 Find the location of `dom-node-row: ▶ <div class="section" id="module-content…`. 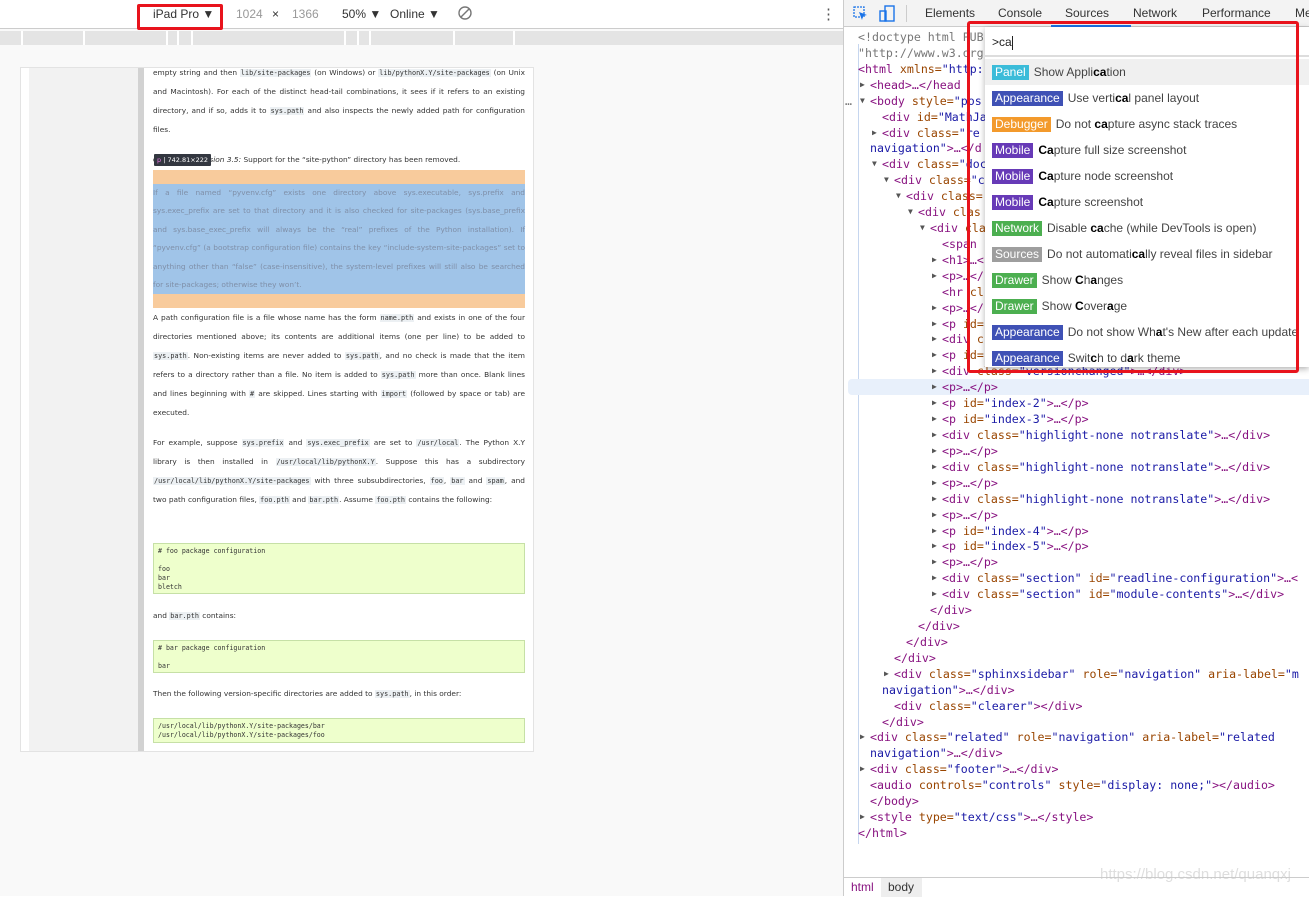

dom-node-row: ▶ <div class="section" id="module-content… is located at coordinates (1076, 594).